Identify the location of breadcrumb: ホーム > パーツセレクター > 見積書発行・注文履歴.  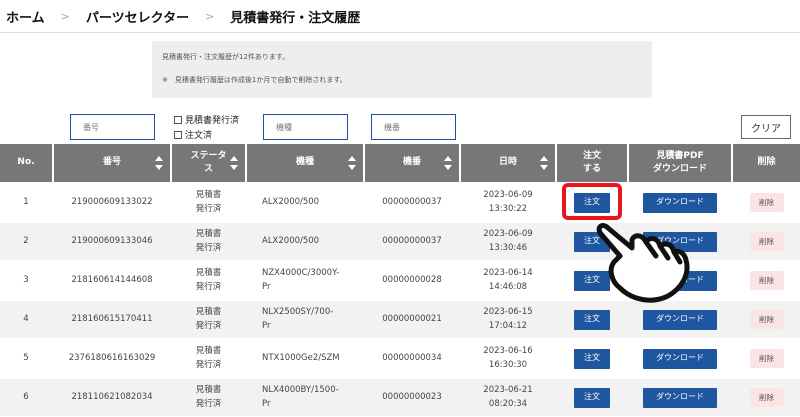
(400, 16).